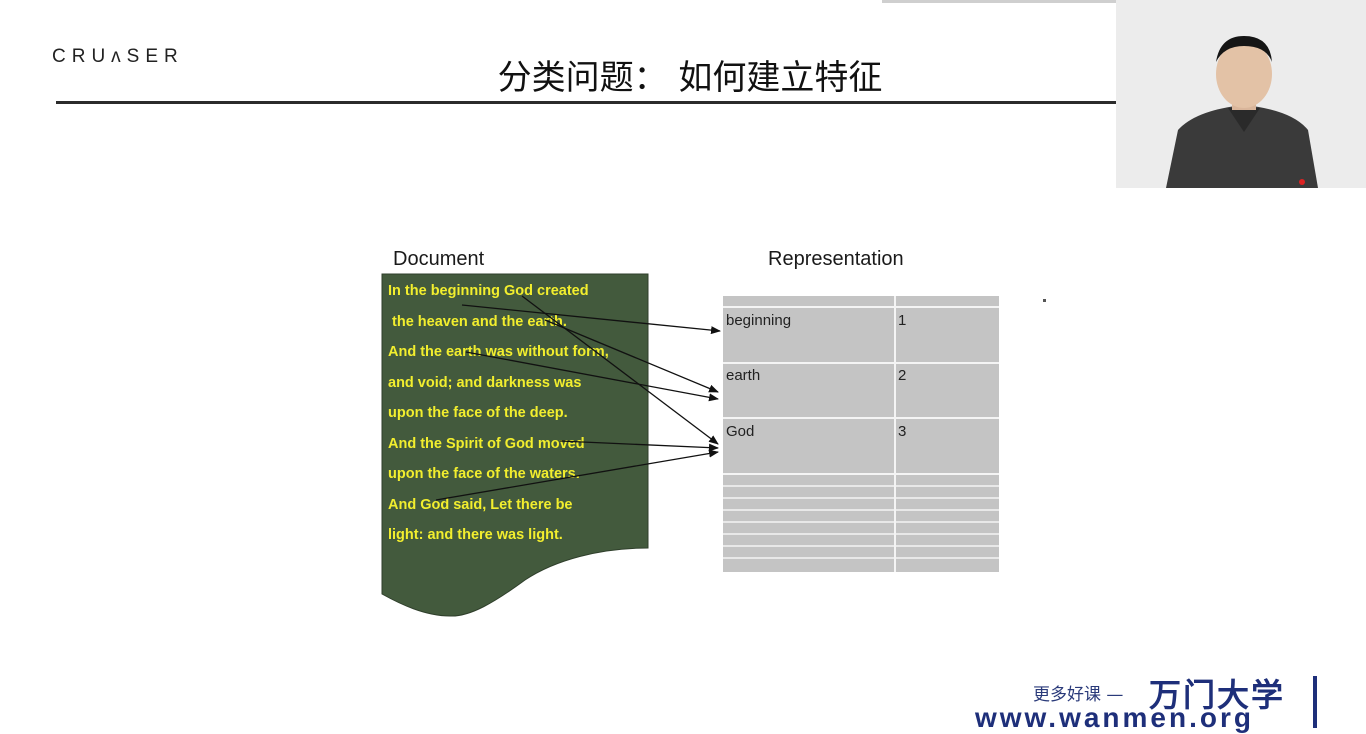 The image size is (1366, 734). What do you see at coordinates (1044, 300) in the screenshot?
I see `stray-marker` at bounding box center [1044, 300].